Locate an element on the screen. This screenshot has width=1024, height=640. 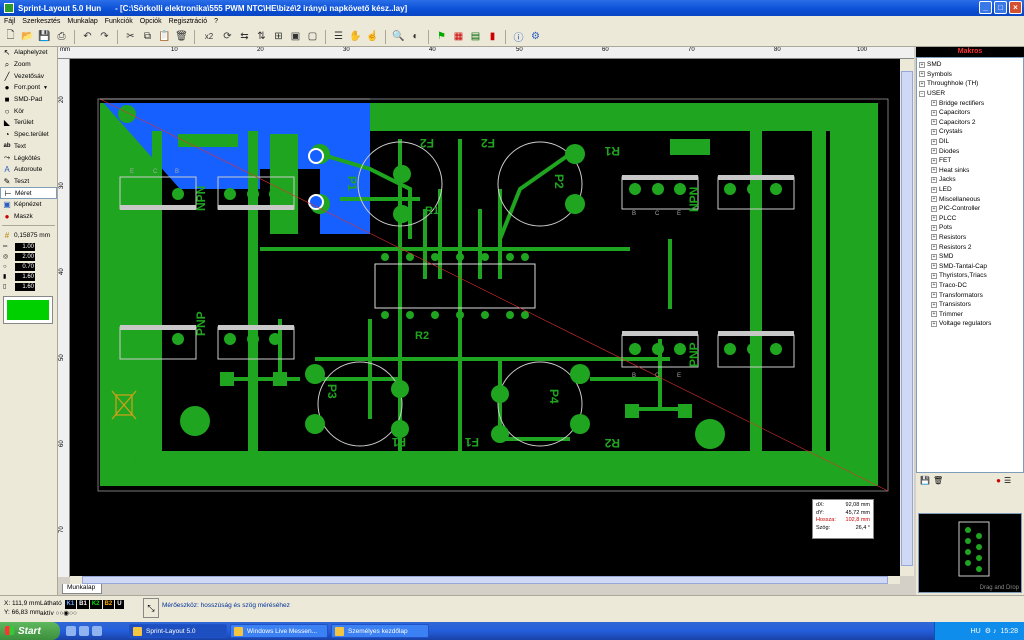
save-icon: 💾 is located at coordinates (44, 36).